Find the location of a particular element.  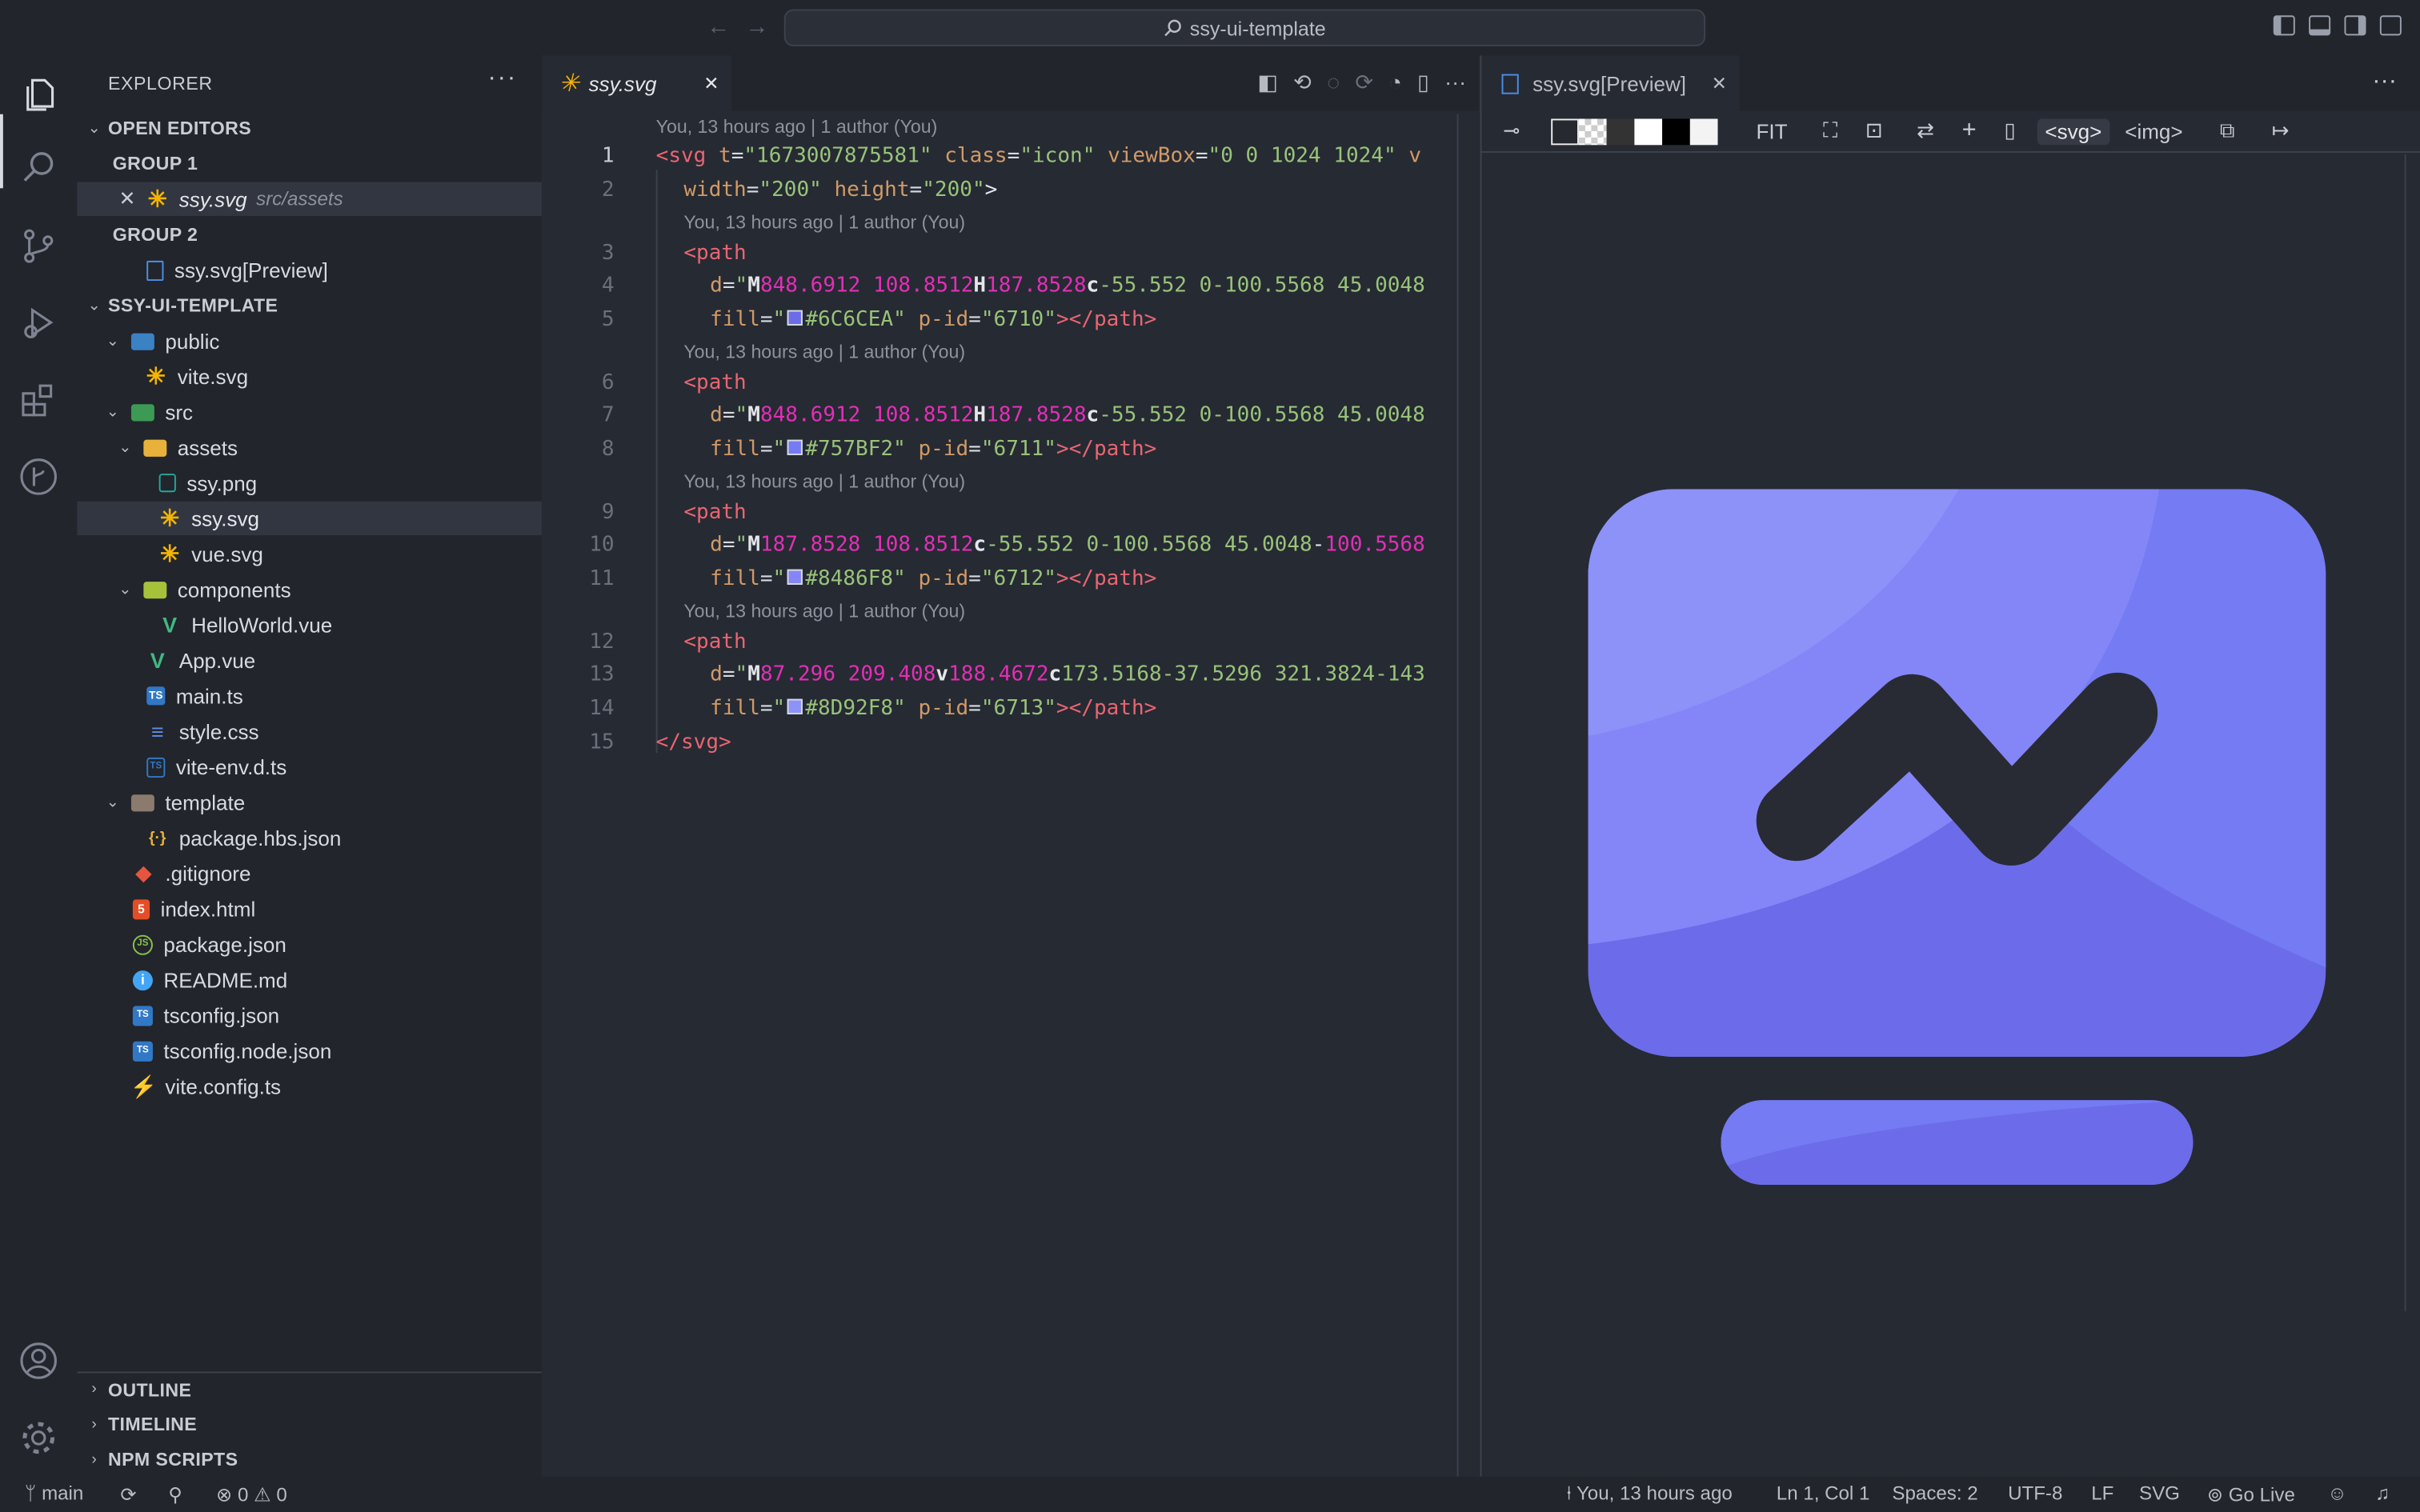

bg-light-swatch is located at coordinates (1703, 131).